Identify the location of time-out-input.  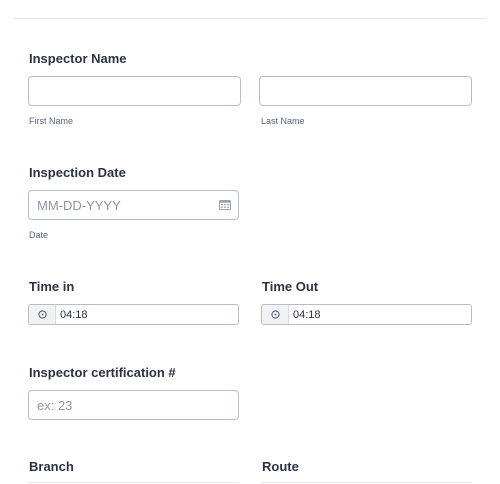
(380, 314).